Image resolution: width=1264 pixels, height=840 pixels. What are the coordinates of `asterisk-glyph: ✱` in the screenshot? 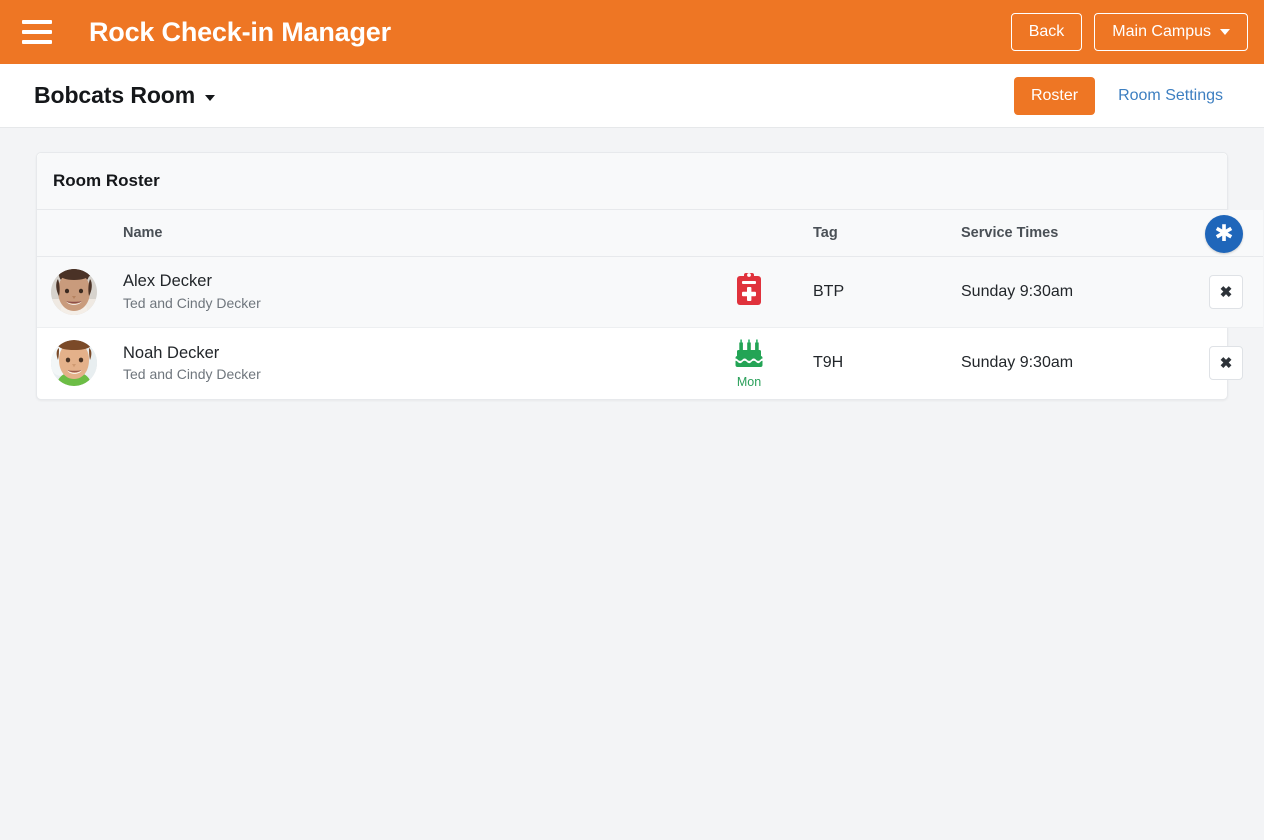 It's located at (1224, 232).